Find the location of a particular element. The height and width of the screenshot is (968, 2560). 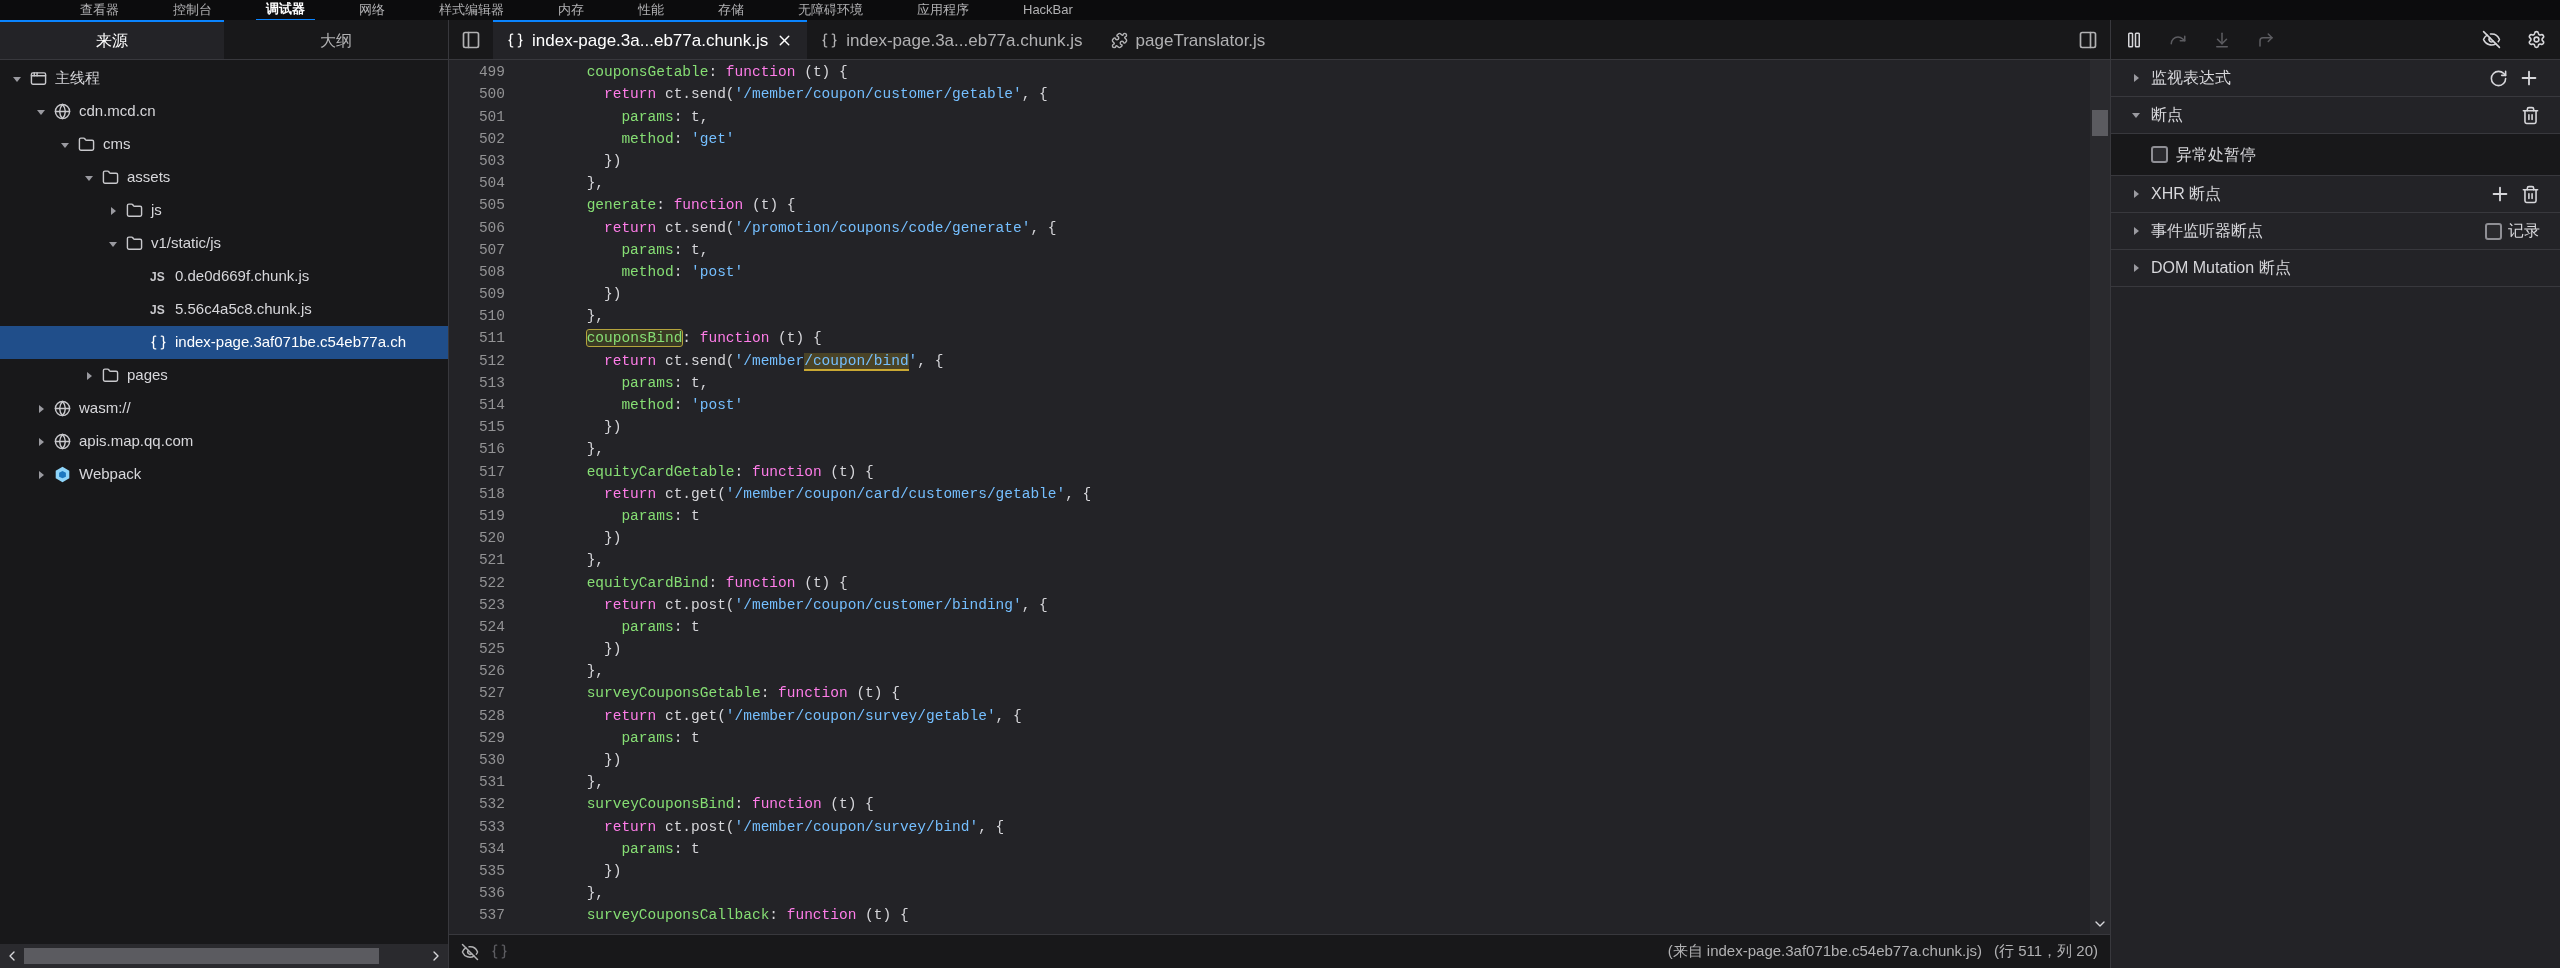

line-number: 509 is located at coordinates (477, 295).